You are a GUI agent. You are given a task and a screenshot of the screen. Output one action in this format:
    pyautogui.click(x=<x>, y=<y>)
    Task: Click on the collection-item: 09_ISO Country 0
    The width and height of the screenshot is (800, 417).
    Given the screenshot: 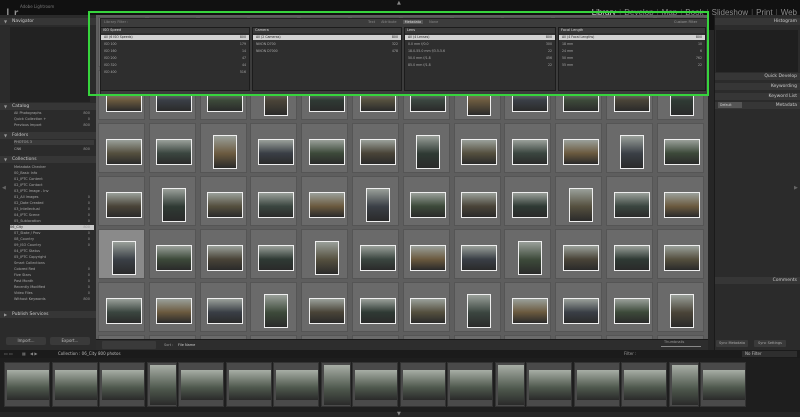 What is the action you would take?
    pyautogui.click(x=54, y=245)
    